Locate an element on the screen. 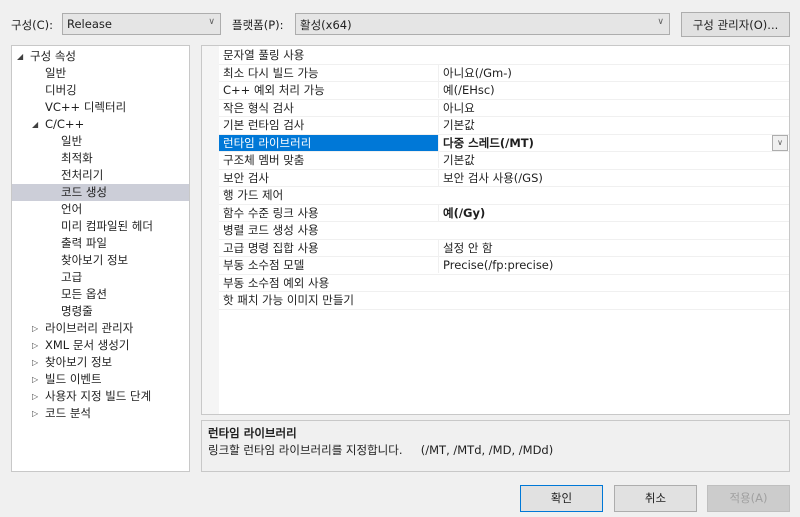 The image size is (800, 517). tree-item: ▷ 빌드 이벤트 is located at coordinates (100, 379).